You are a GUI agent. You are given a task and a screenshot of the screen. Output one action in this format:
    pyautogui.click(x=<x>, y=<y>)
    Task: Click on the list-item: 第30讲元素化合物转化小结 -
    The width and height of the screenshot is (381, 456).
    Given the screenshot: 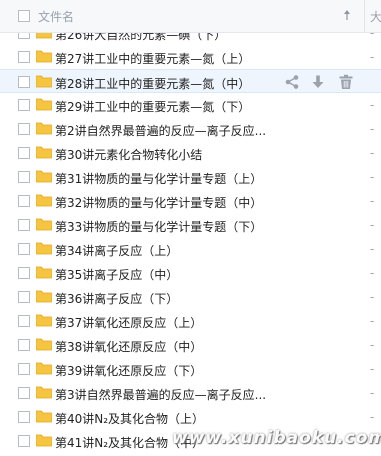 What is the action you would take?
    pyautogui.click(x=190, y=153)
    